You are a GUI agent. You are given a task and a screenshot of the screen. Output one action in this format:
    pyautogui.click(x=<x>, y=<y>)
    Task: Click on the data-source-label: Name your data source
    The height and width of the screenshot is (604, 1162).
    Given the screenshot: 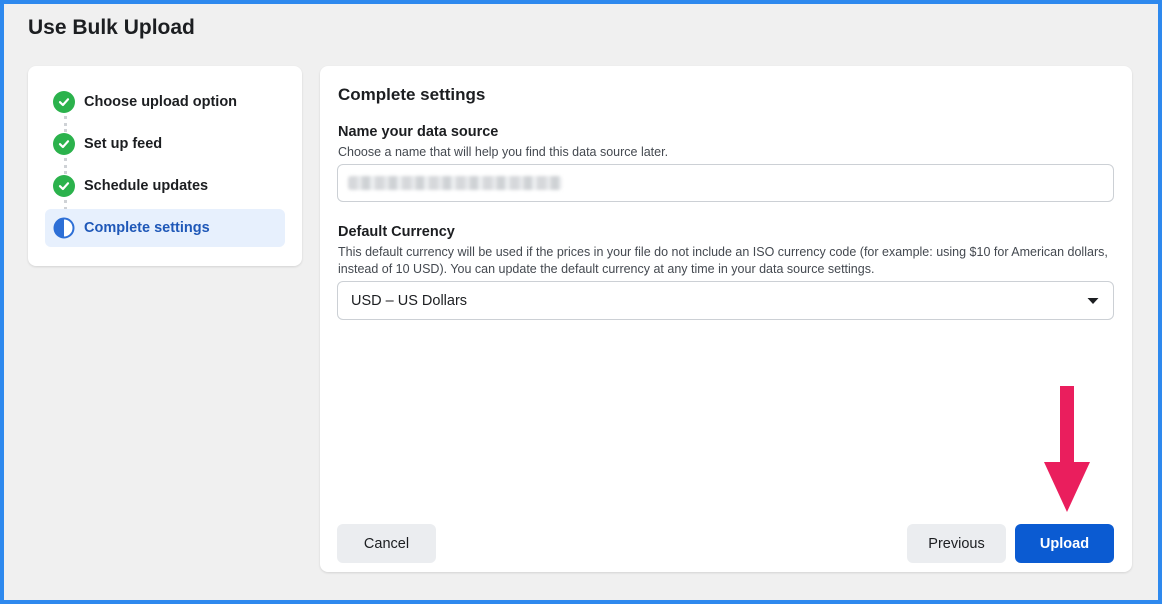 What is the action you would take?
    pyautogui.click(x=418, y=132)
    